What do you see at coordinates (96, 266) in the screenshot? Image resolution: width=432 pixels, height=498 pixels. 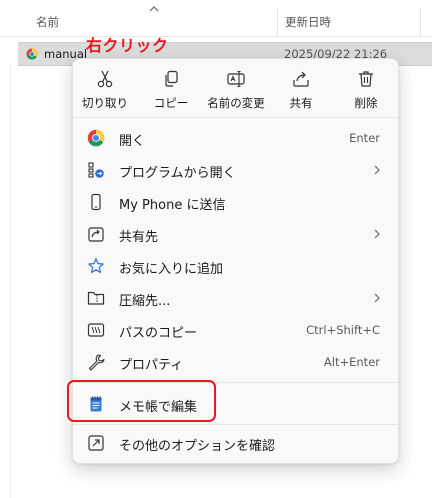 I see `star-icon` at bounding box center [96, 266].